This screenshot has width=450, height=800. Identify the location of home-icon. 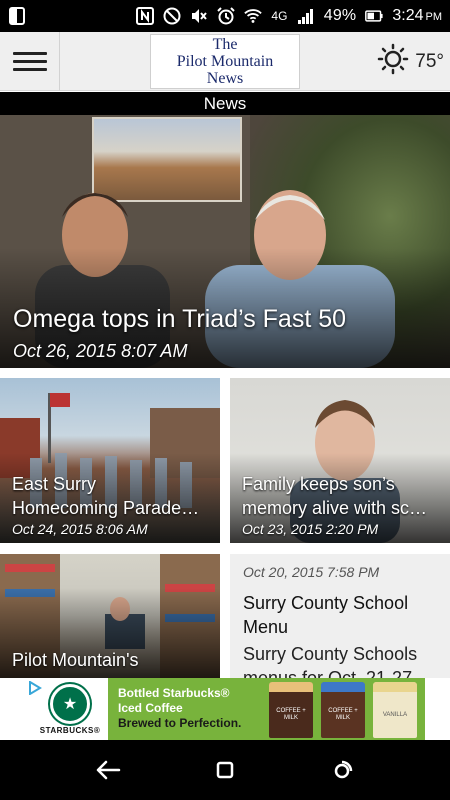
(225, 770).